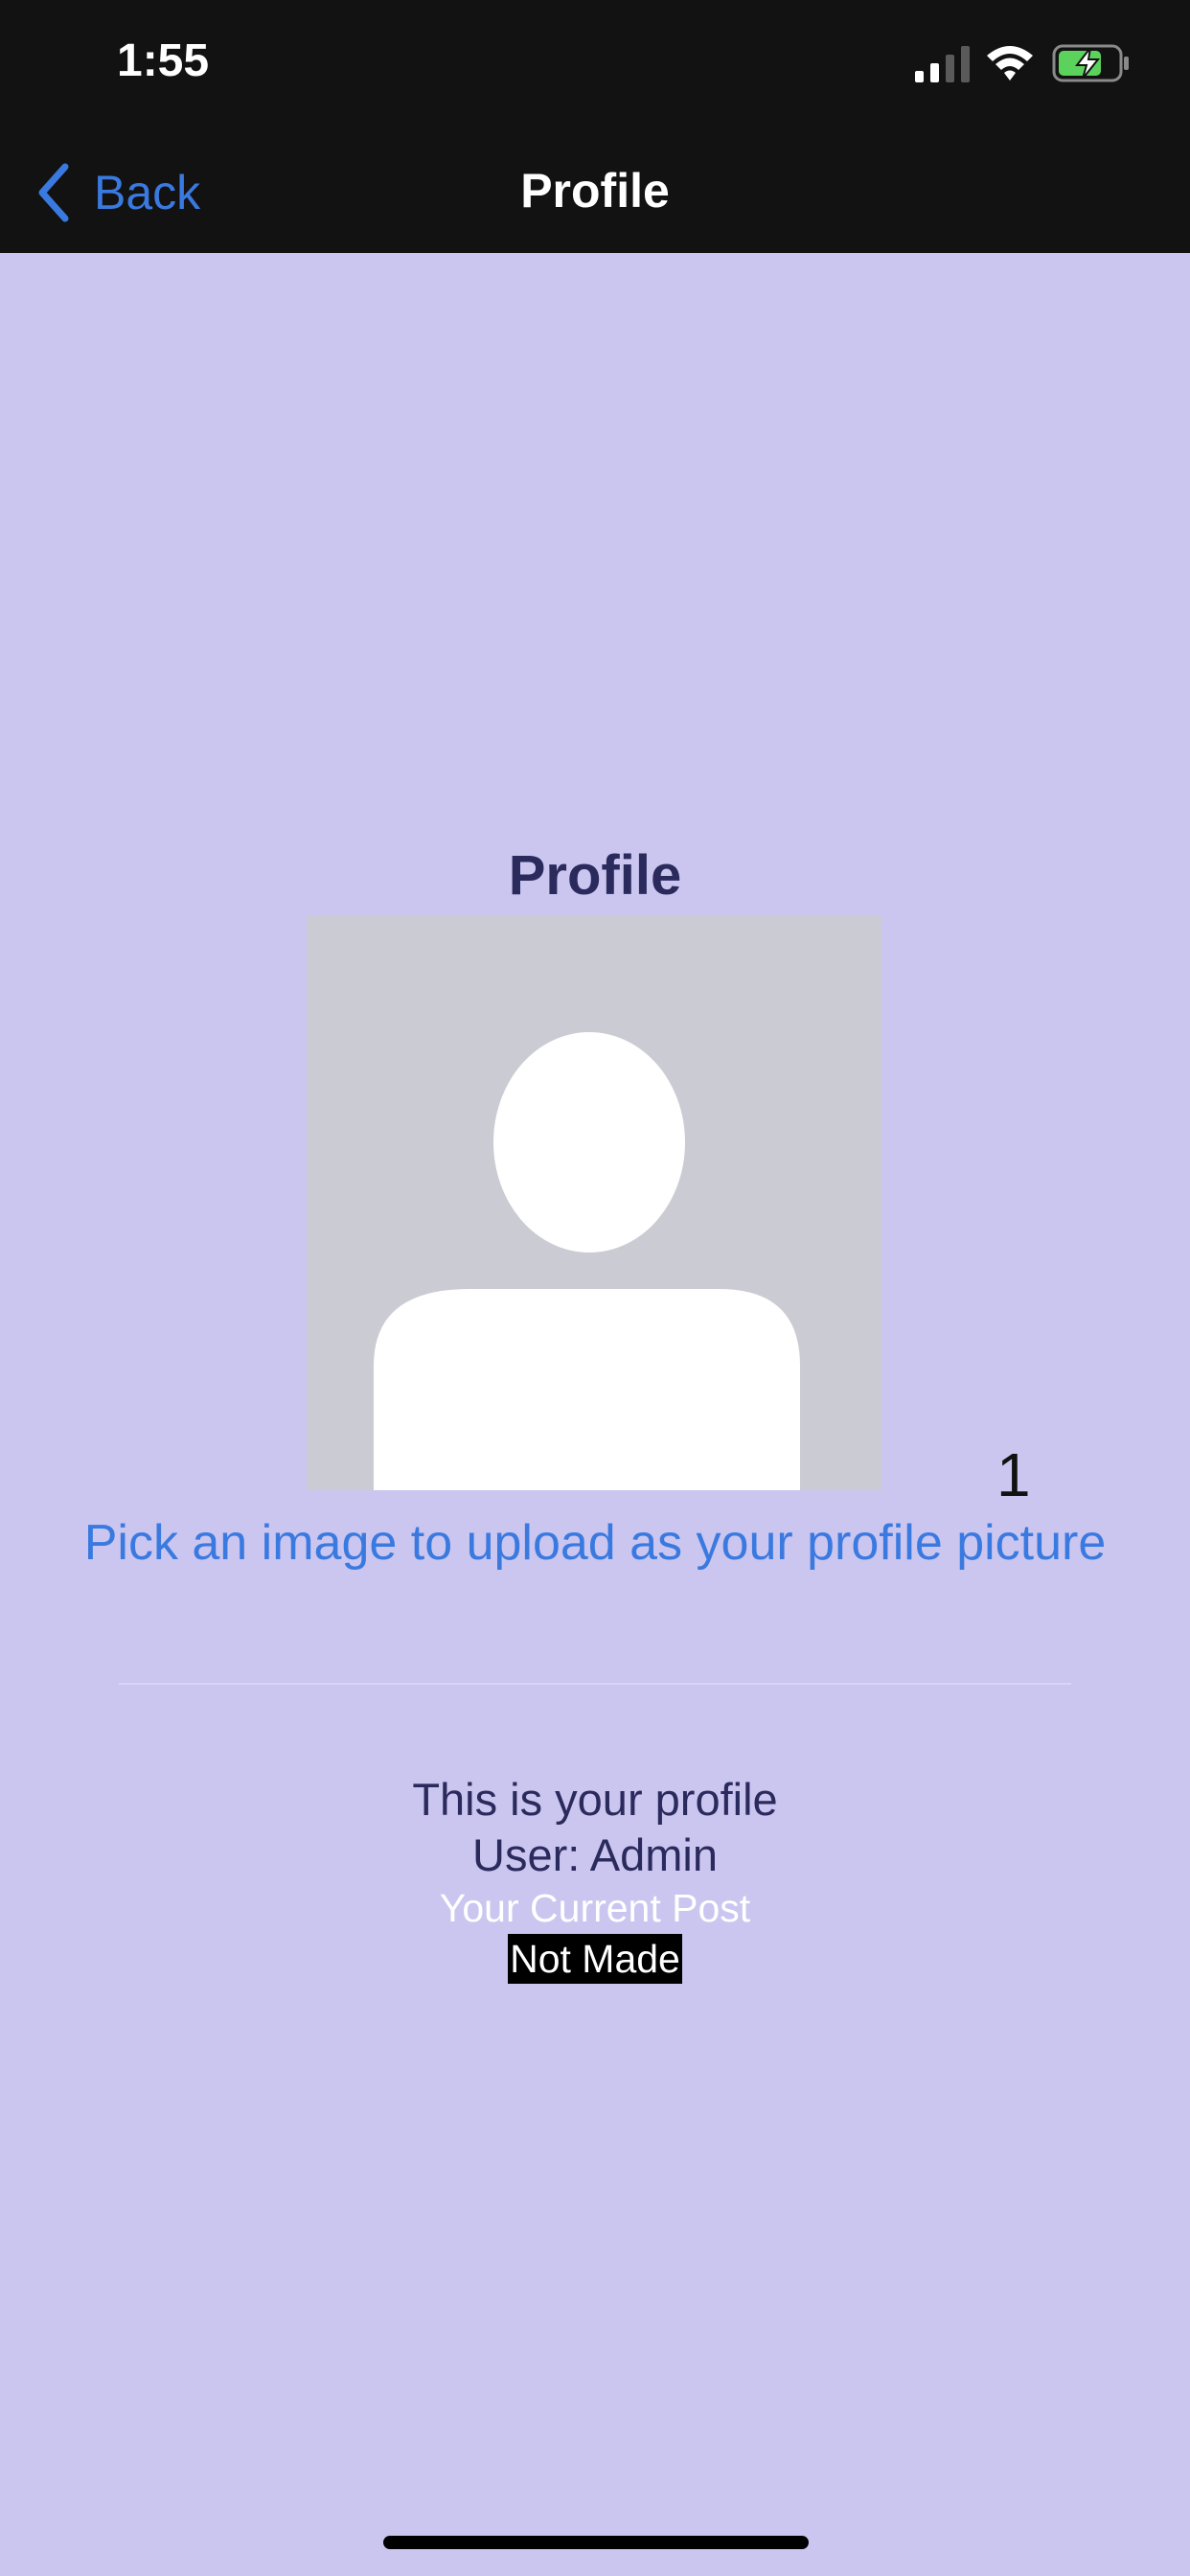 This screenshot has height=2576, width=1190. Describe the element at coordinates (595, 876) in the screenshot. I see `page-title: Profile` at that location.